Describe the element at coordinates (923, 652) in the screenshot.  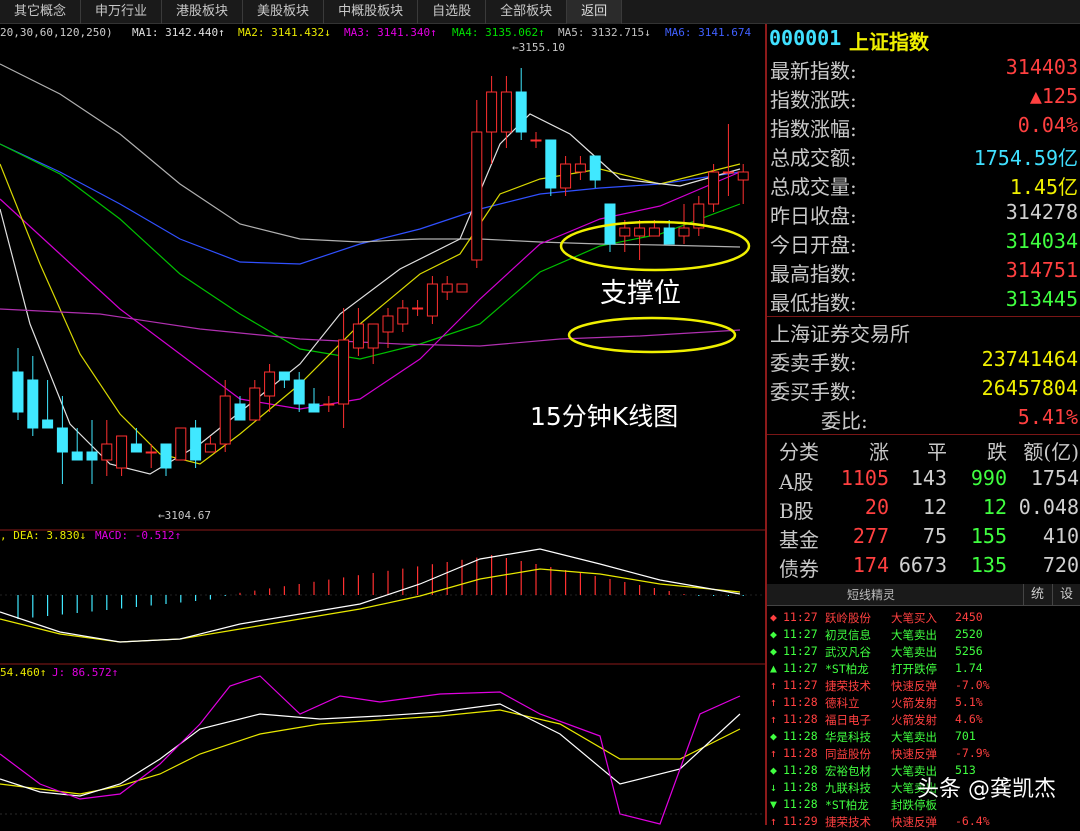
I see `spirit-item: ◆11:27武汉凡谷大笔卖出5256` at that location.